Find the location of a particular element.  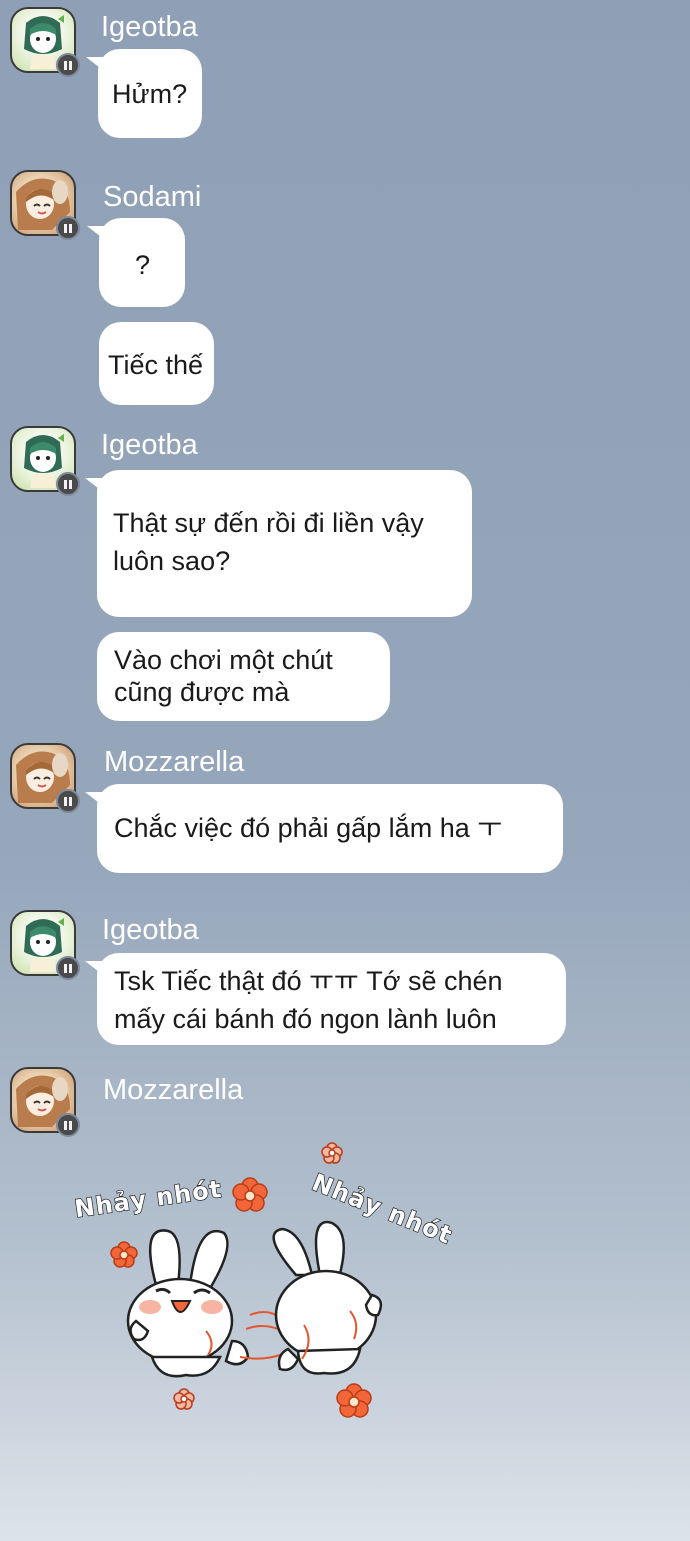

dancing-bunnies-icon is located at coordinates (246, 1280).